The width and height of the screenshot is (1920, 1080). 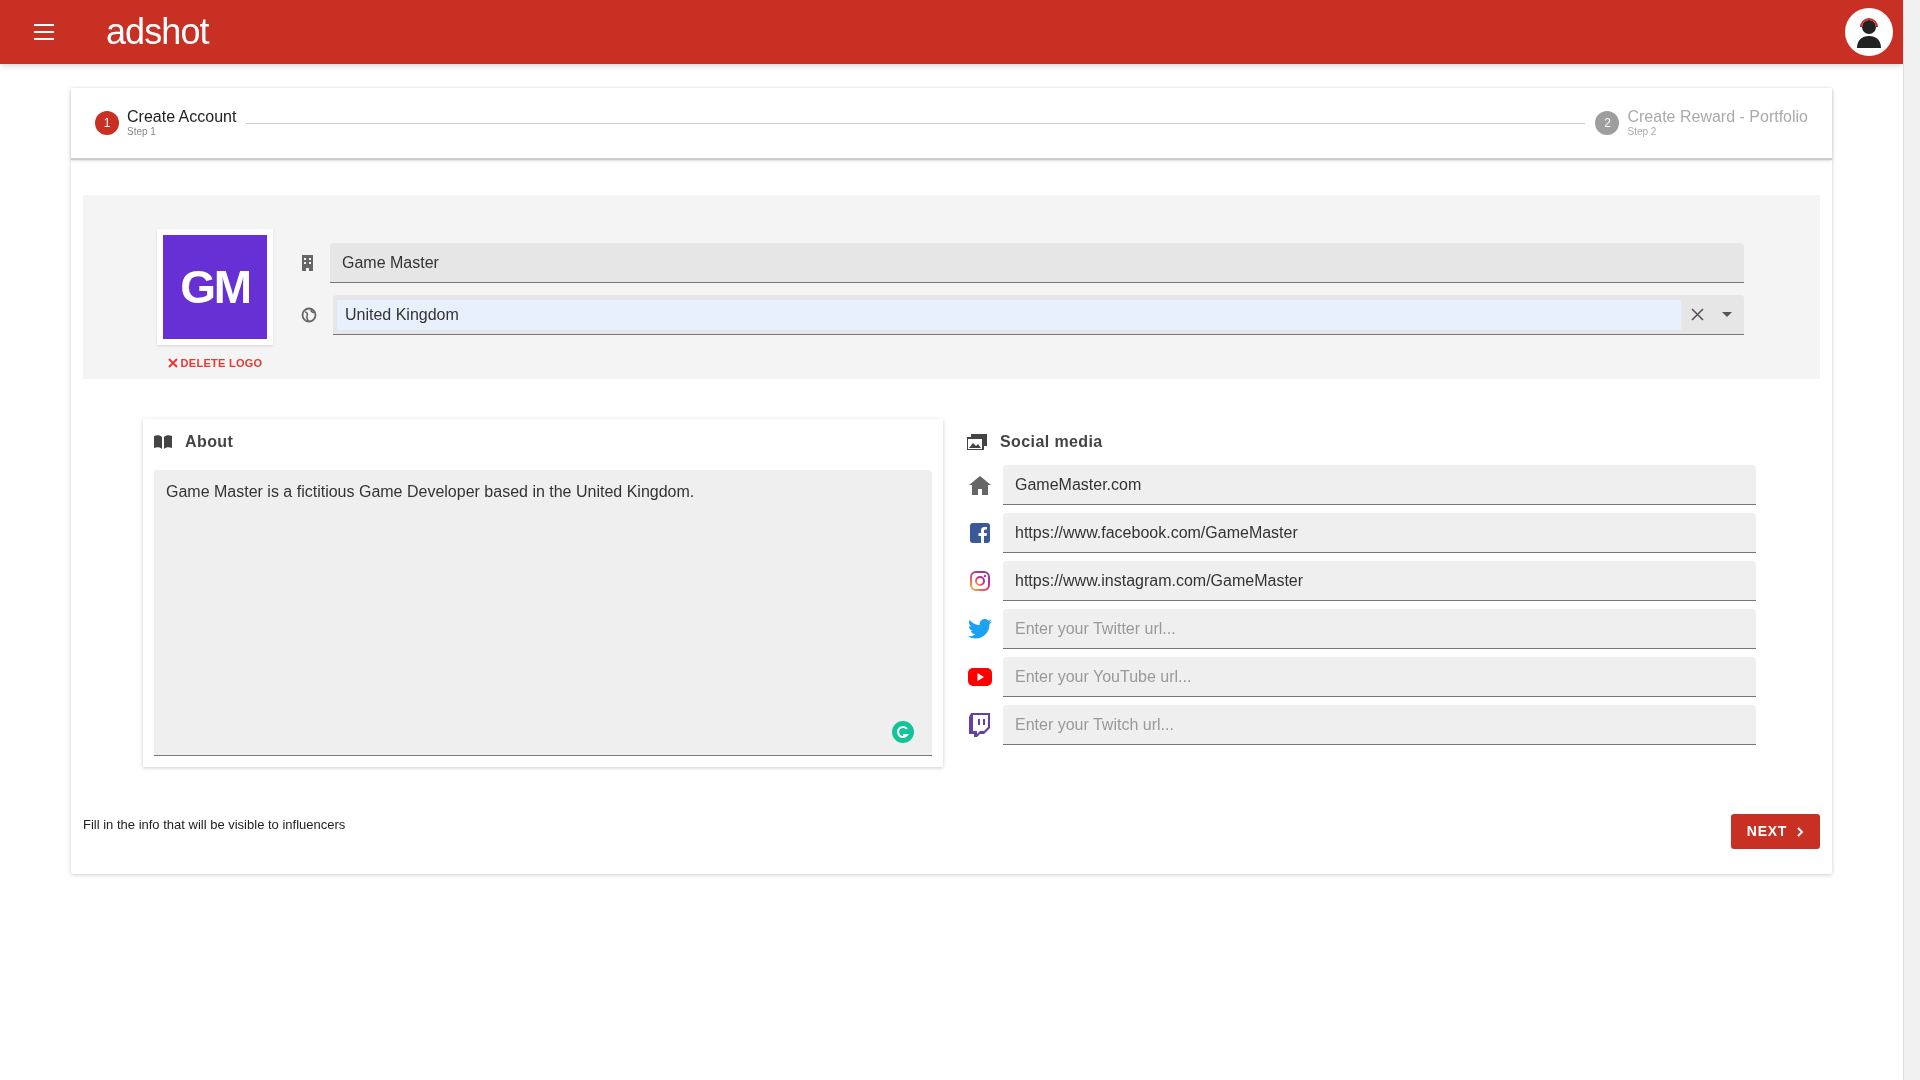 What do you see at coordinates (166, 123) in the screenshot?
I see `step: 1 Create Account Step 1` at bounding box center [166, 123].